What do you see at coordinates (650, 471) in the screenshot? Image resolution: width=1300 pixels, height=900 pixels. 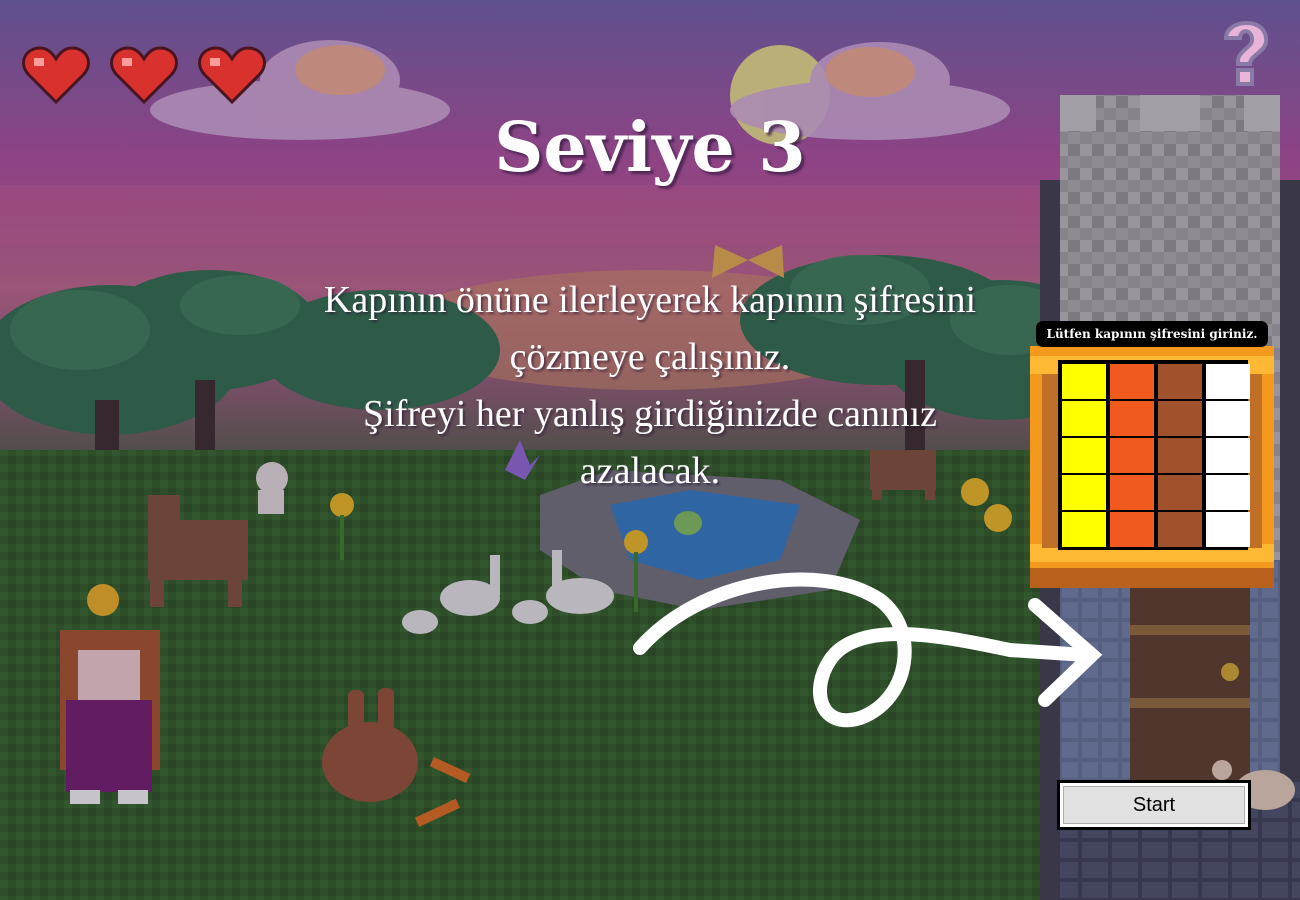 I see `instruction-line: azalacak.` at bounding box center [650, 471].